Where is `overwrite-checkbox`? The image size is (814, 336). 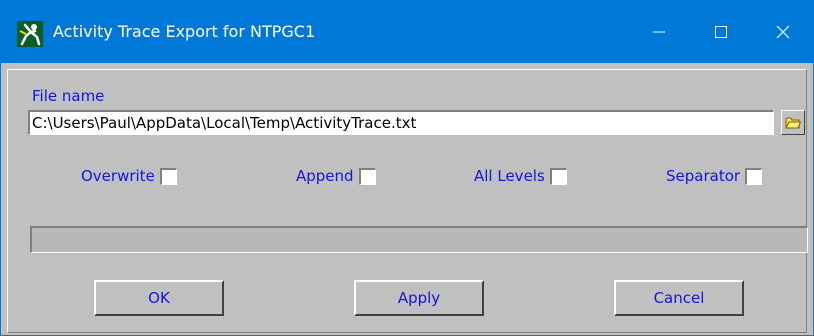
overwrite-checkbox is located at coordinates (168, 176).